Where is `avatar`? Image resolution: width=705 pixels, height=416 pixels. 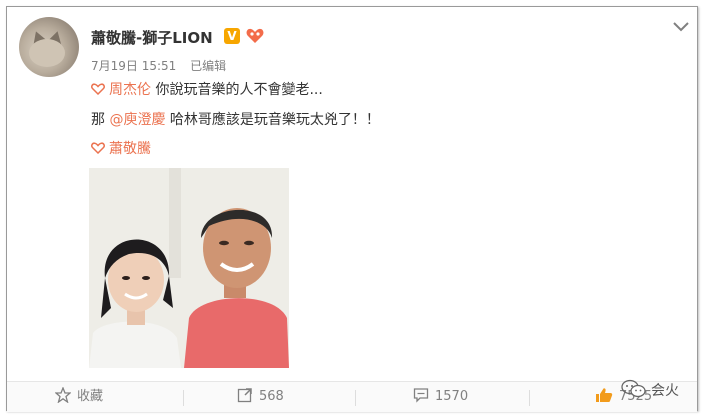 avatar is located at coordinates (49, 47).